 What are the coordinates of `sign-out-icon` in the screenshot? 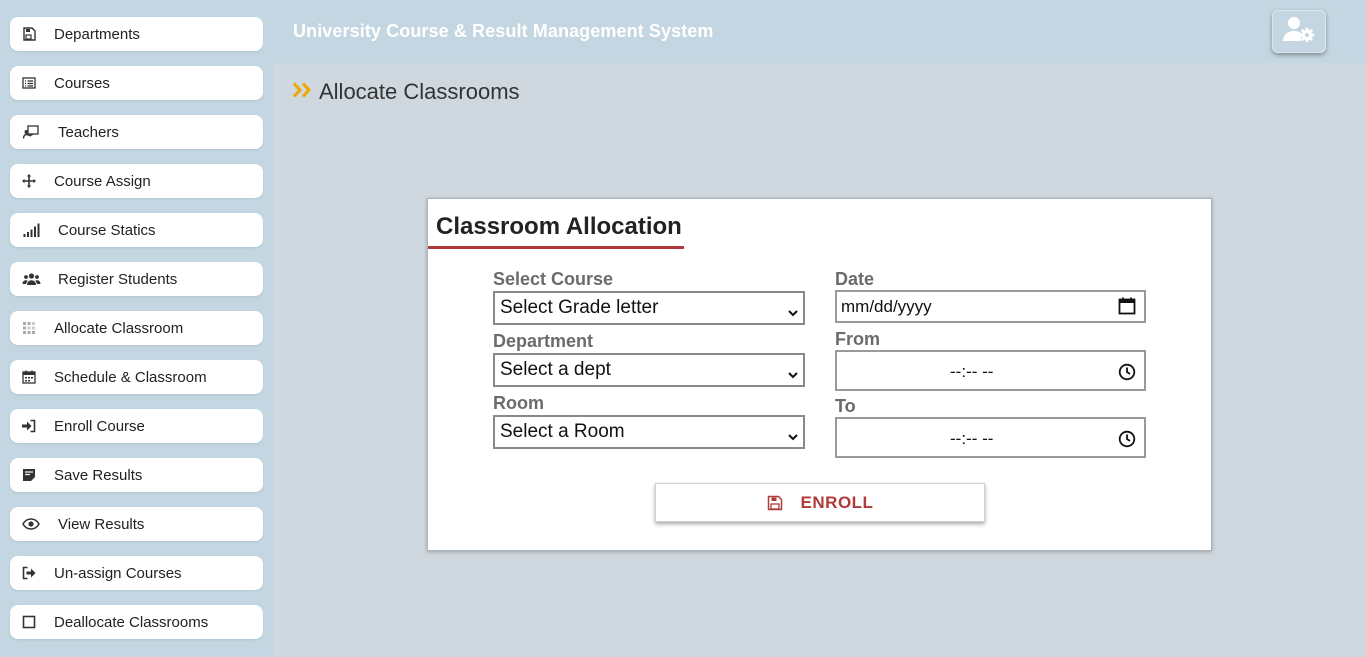 It's located at (29, 573).